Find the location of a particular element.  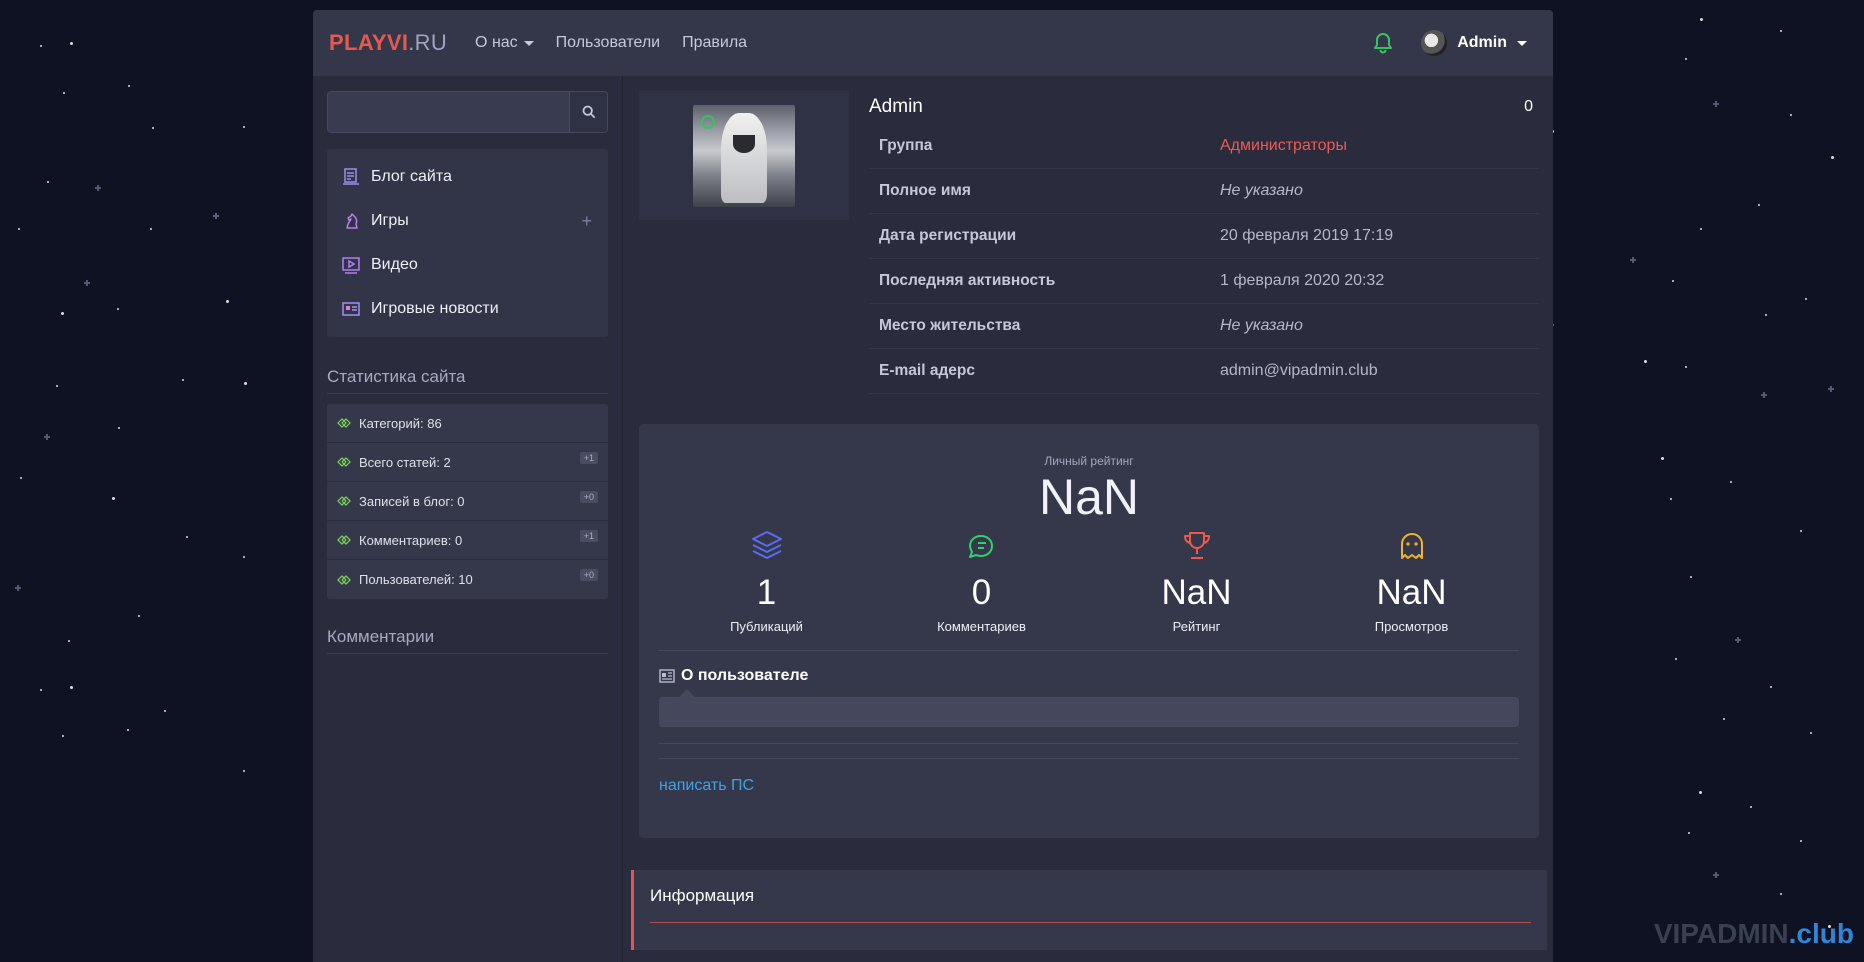

expand-plus-icon: + is located at coordinates (586, 221).